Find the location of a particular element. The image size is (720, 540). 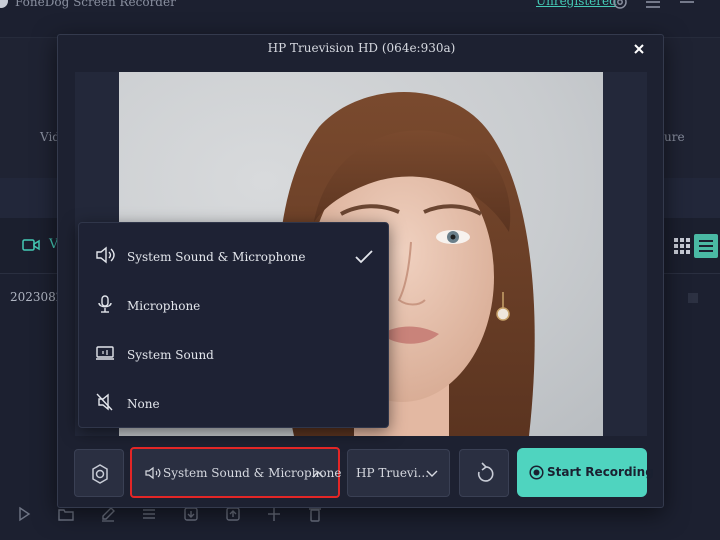

start-recording-button: Start Recording is located at coordinates (585, 472).